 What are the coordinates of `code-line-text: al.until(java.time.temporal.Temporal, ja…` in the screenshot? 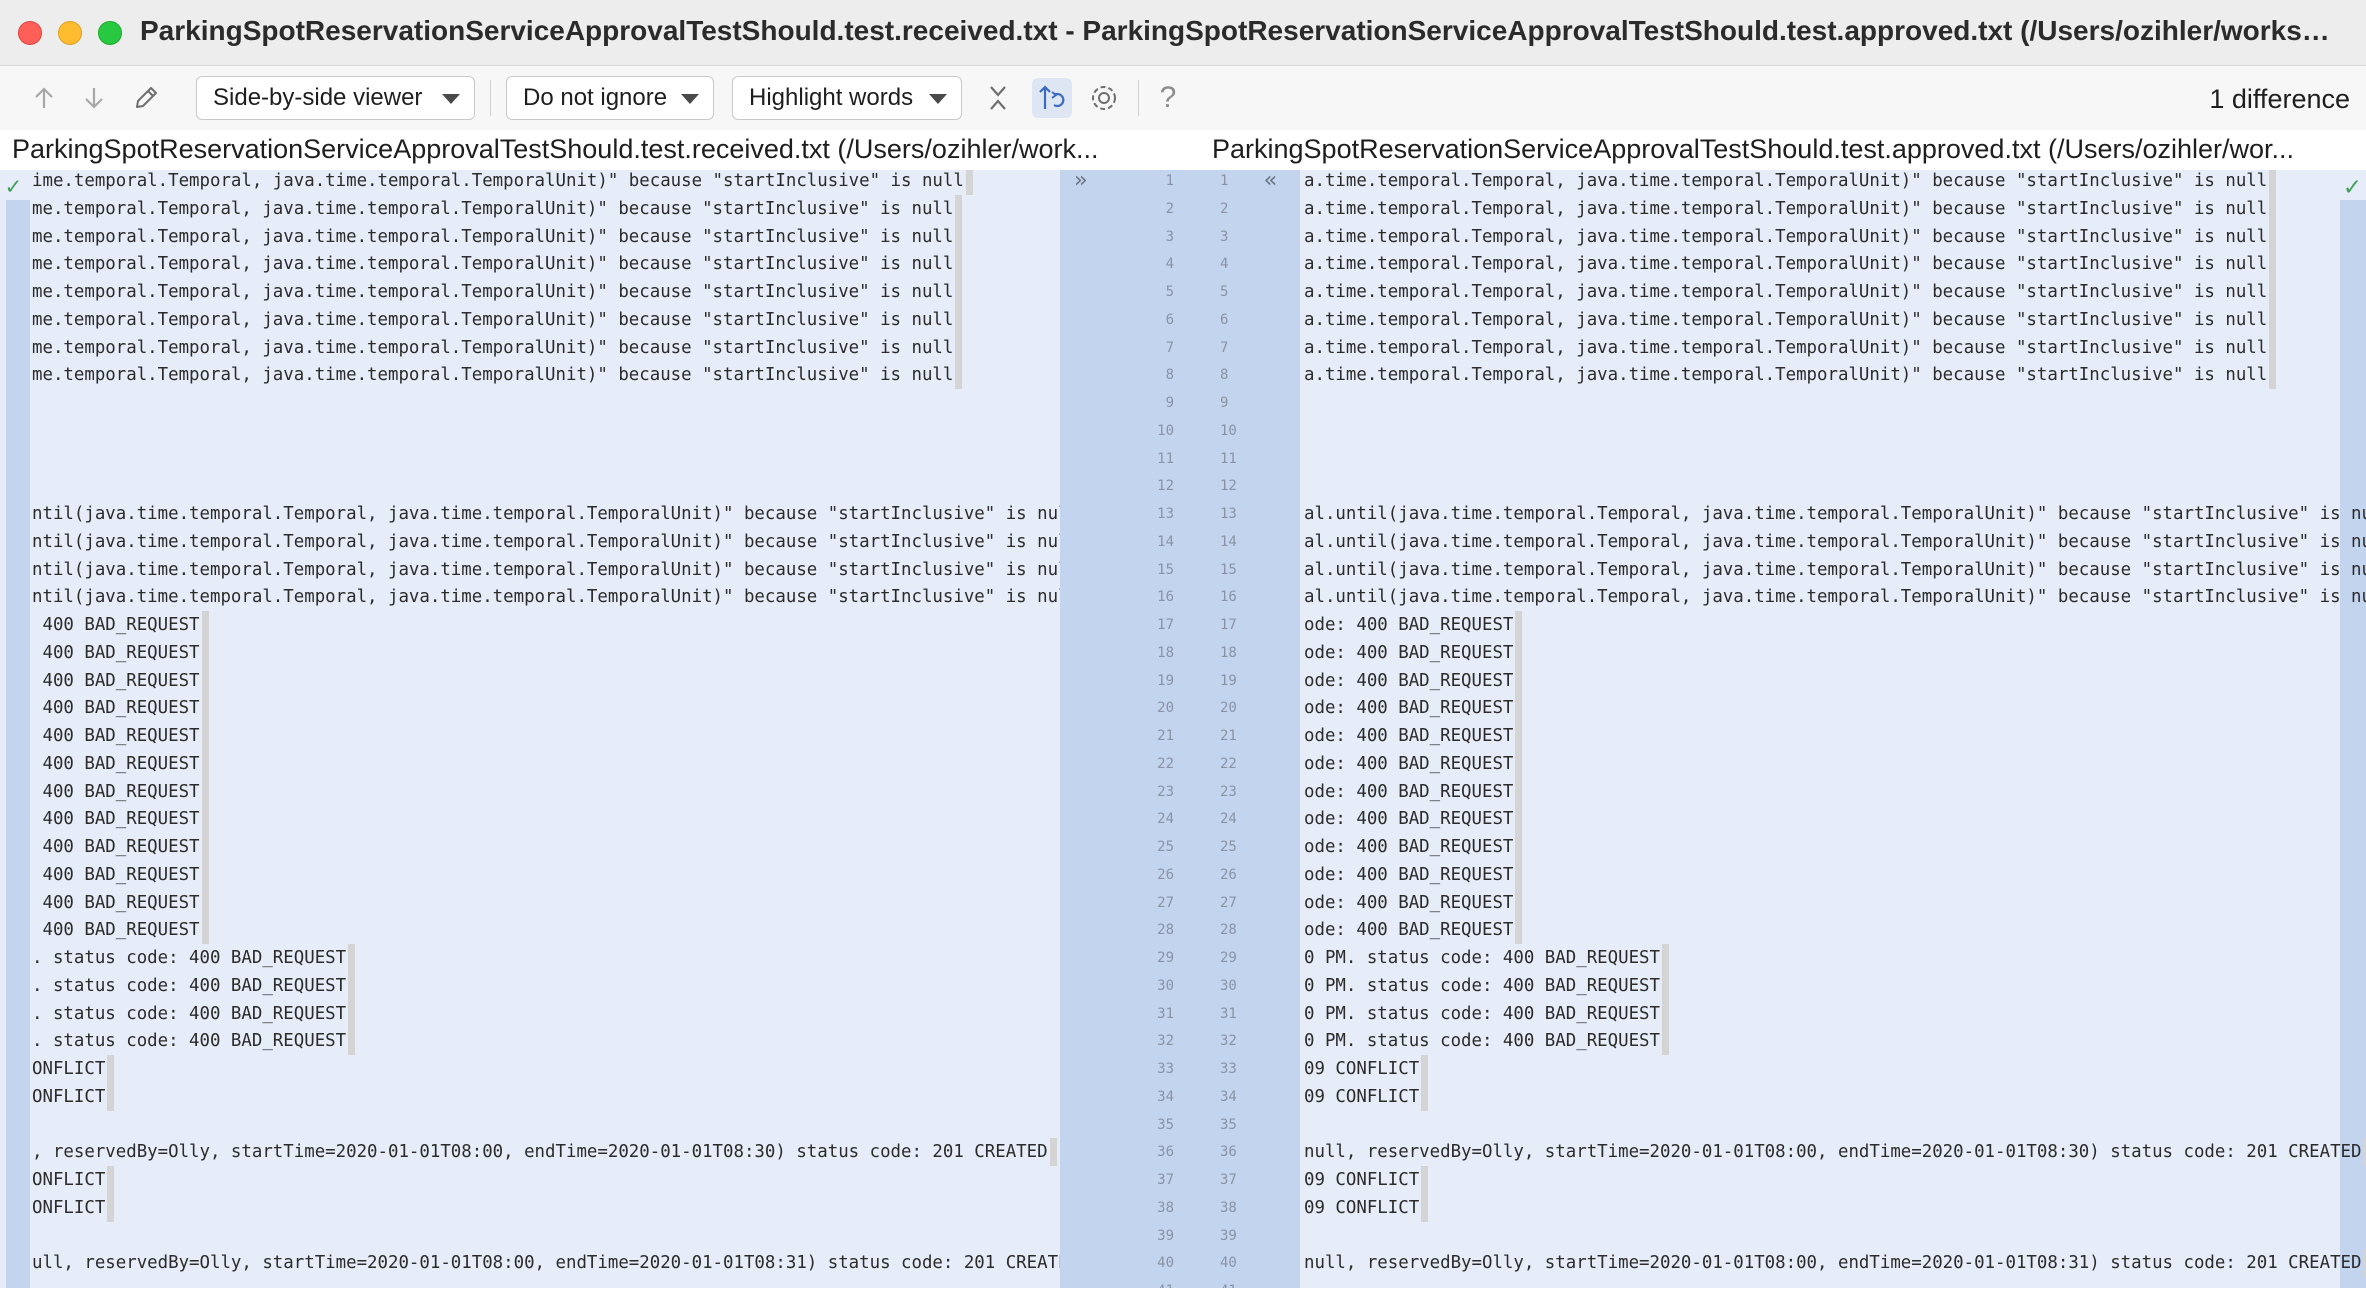 It's located at (1835, 514).